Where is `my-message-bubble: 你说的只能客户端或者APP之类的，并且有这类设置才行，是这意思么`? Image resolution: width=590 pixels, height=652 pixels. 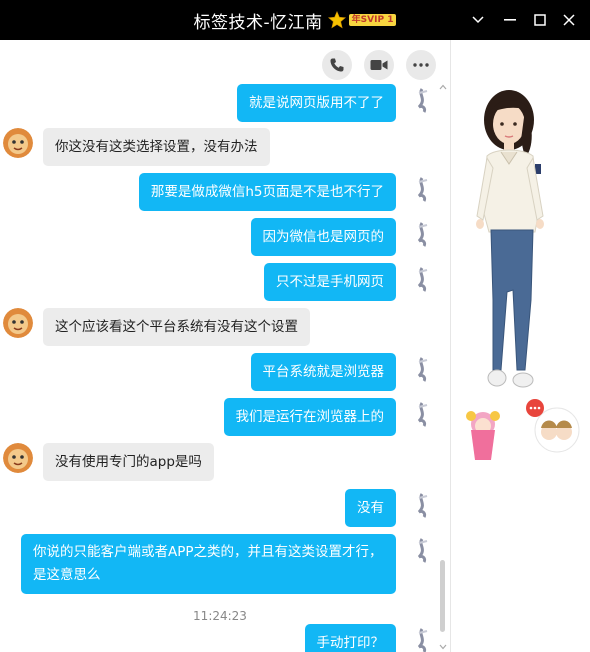 my-message-bubble: 你说的只能客户端或者APP之类的，并且有这类设置才行，是这意思么 is located at coordinates (208, 564).